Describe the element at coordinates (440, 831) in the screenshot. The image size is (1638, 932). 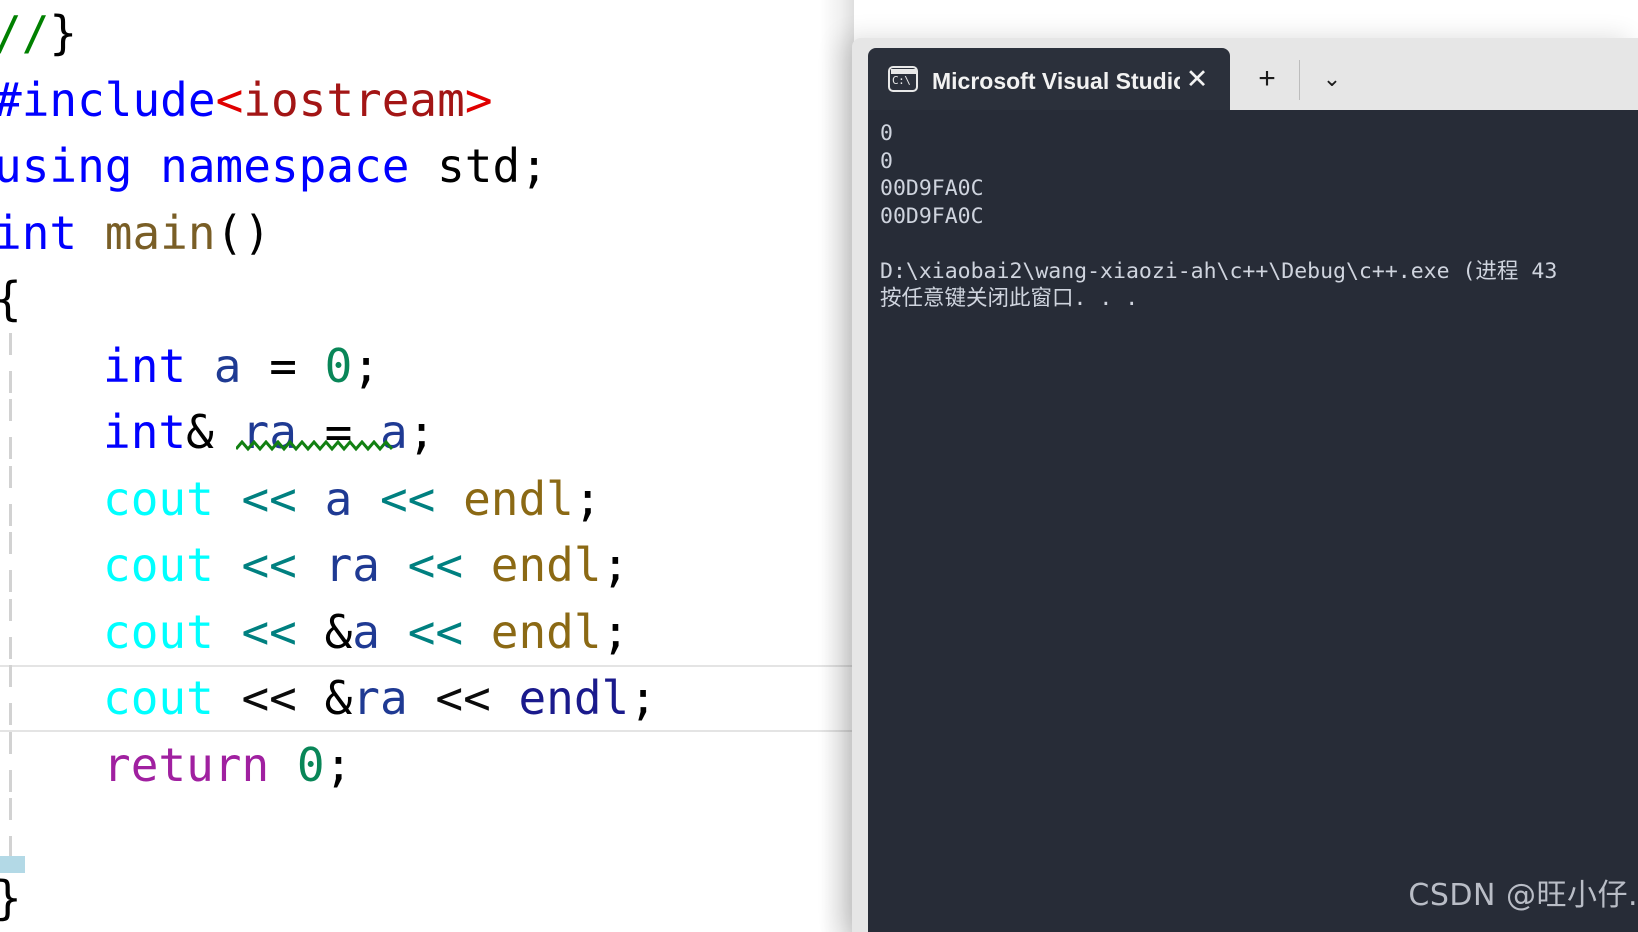
I see `code-line` at that location.